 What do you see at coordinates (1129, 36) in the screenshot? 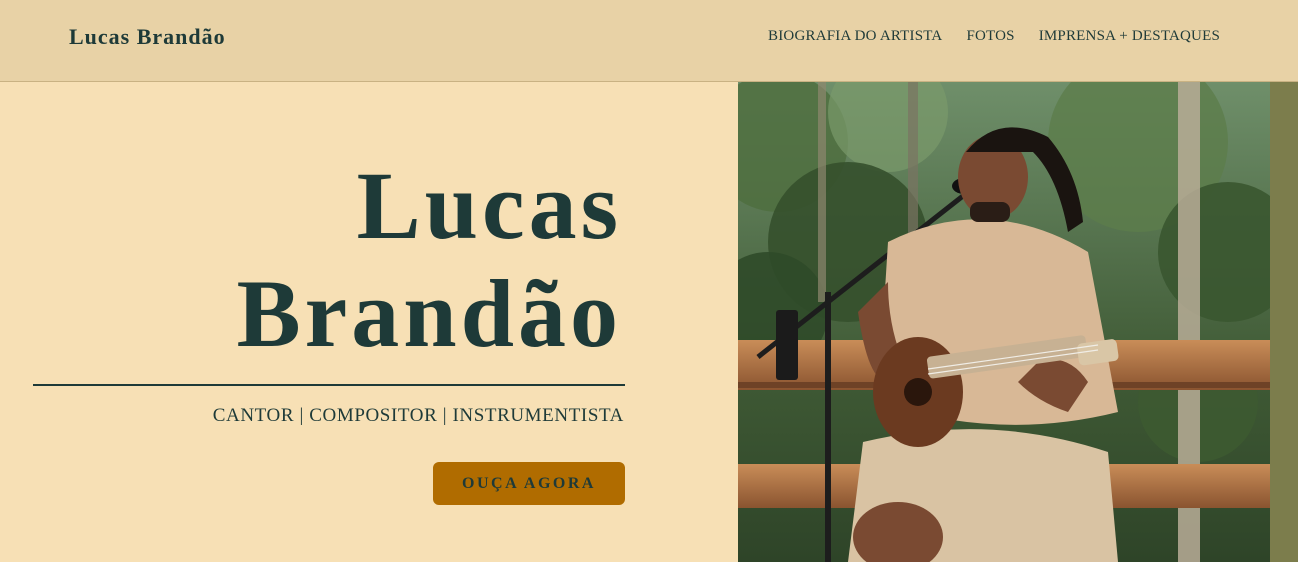
I see `nav-item-imprensa: IMPRENSA + DESTAQUES` at bounding box center [1129, 36].